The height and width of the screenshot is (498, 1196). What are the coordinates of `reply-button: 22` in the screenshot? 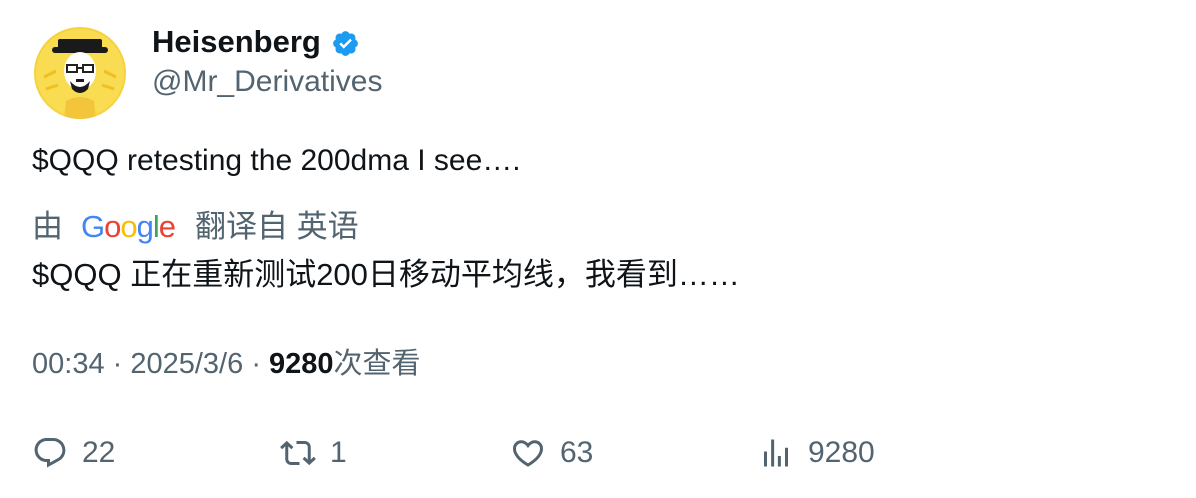 It's located at (73, 453).